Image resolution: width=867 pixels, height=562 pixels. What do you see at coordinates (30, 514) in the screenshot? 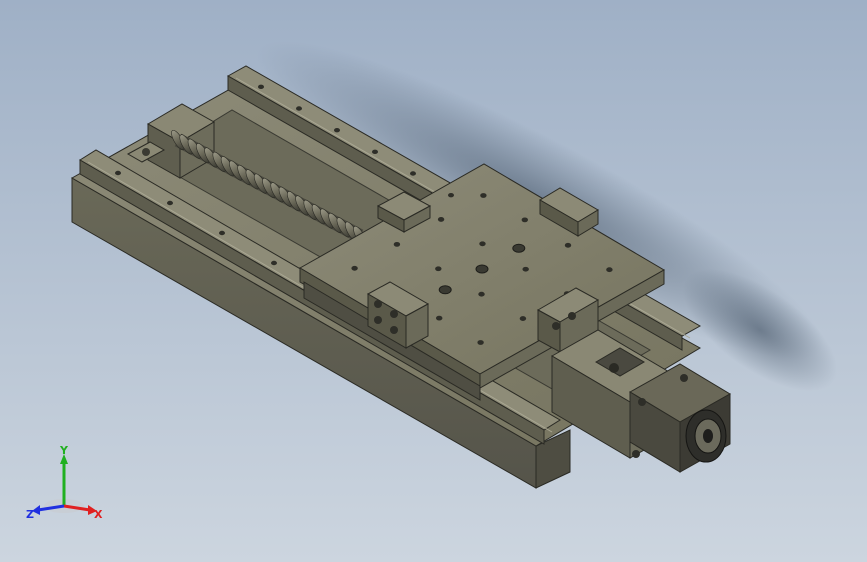
I see `z-axis-label: Z` at bounding box center [30, 514].